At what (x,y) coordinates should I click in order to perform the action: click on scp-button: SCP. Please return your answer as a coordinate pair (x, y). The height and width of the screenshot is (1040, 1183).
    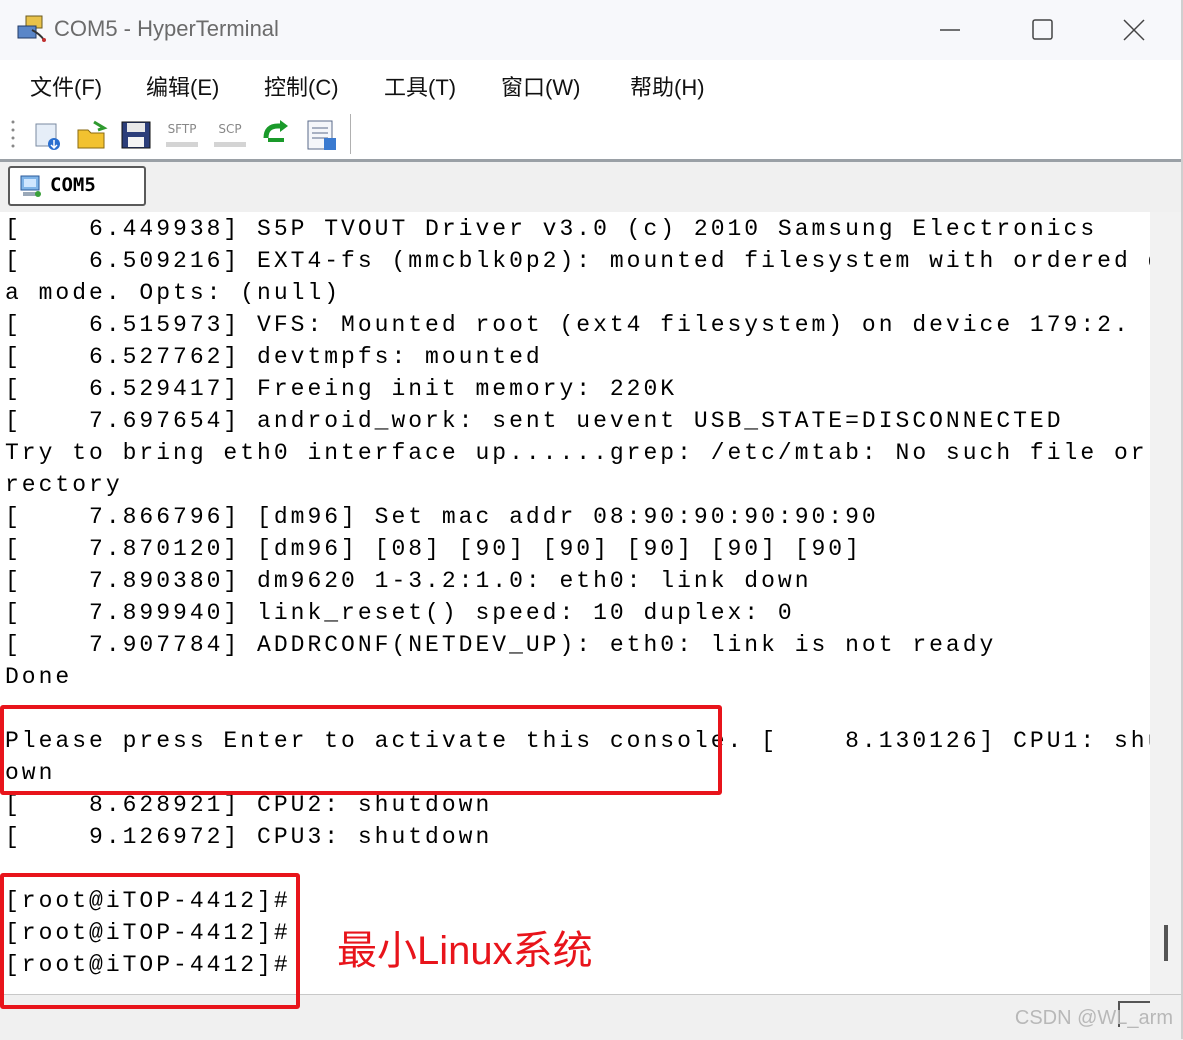
    Looking at the image, I should click on (230, 135).